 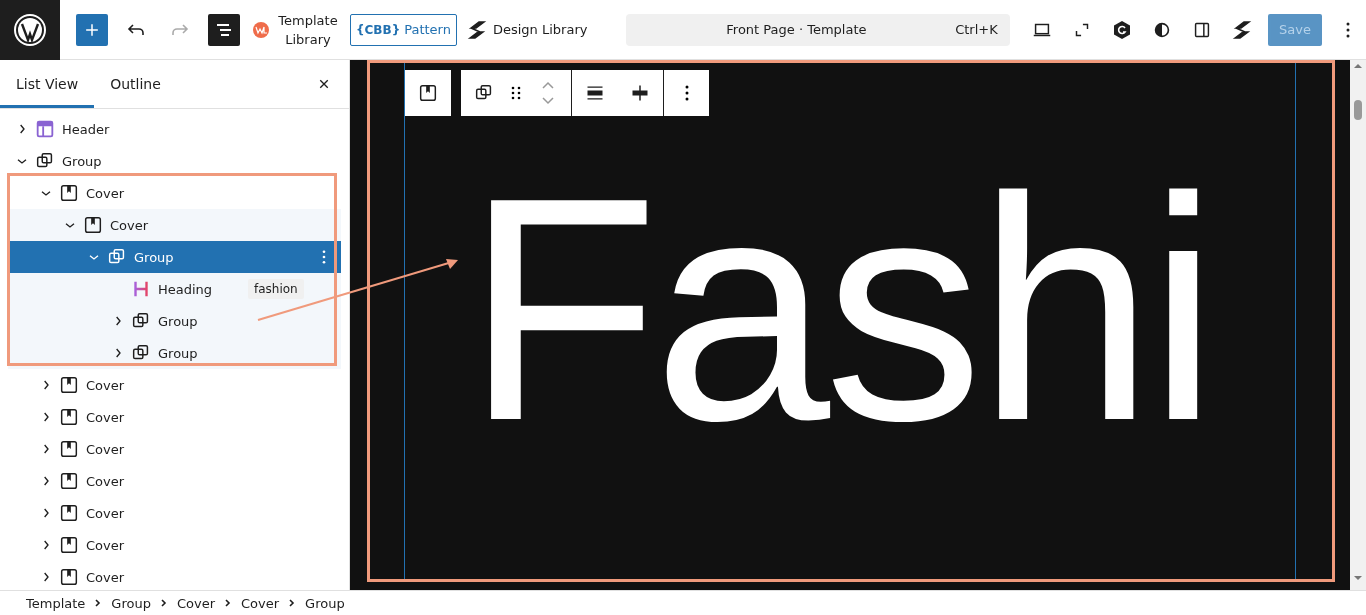 What do you see at coordinates (224, 29) in the screenshot?
I see `list-view-button` at bounding box center [224, 29].